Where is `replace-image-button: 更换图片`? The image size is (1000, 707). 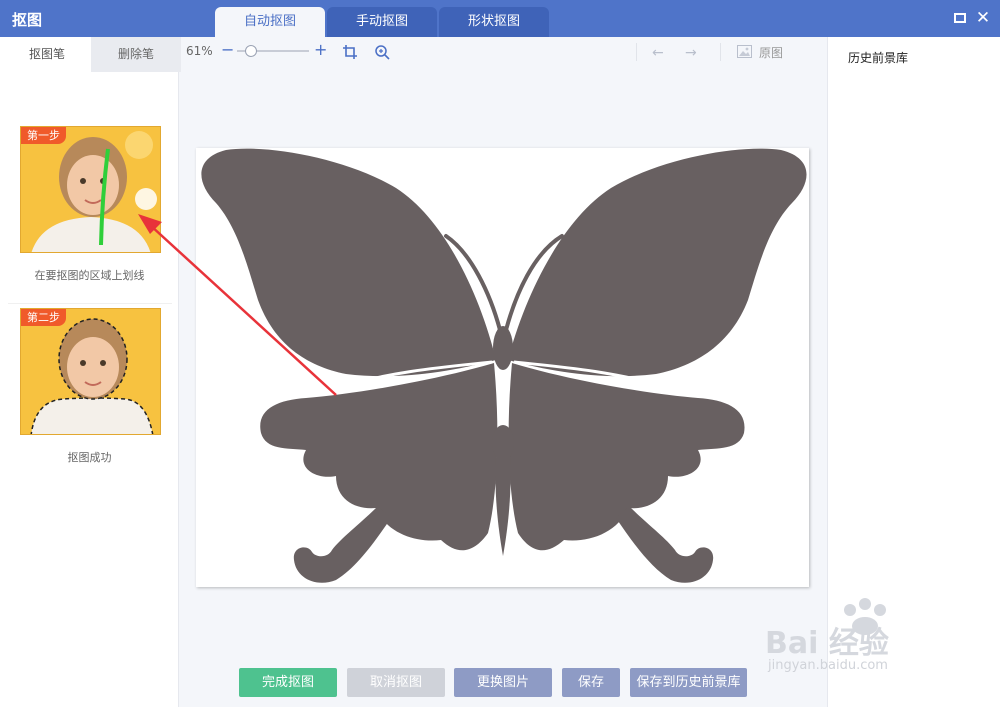 replace-image-button: 更换图片 is located at coordinates (503, 682).